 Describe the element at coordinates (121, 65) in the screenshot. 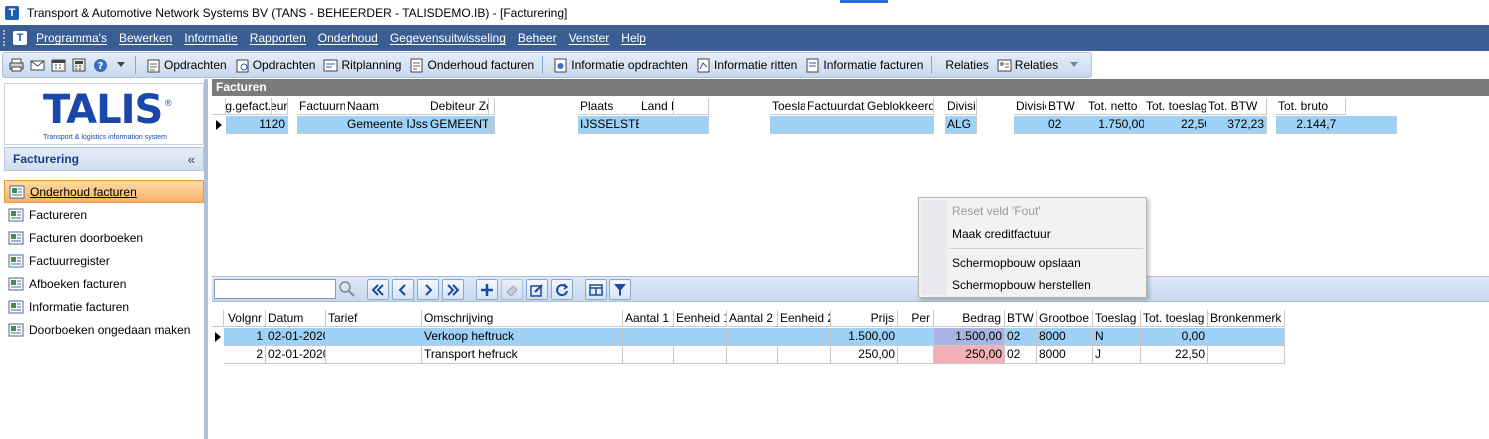

I see `chevron-down-icon` at that location.